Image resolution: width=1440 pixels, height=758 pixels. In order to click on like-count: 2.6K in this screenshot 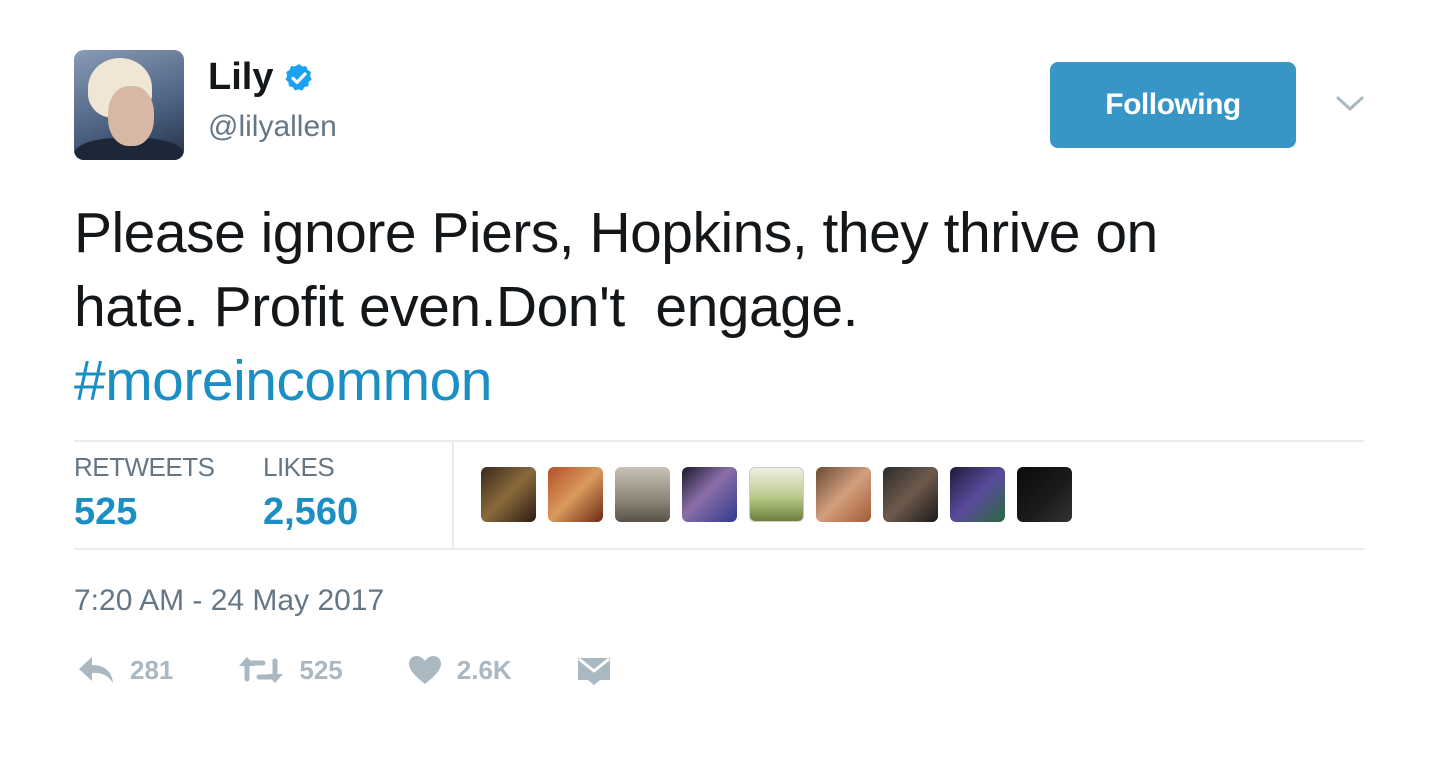, I will do `click(484, 669)`.